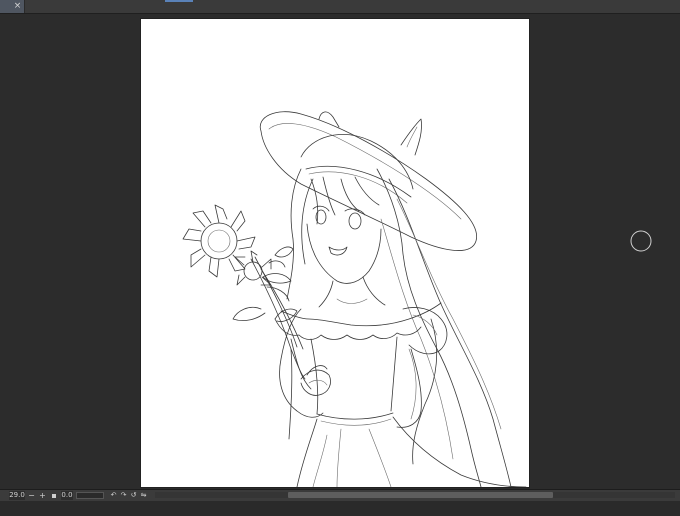 Image resolution: width=680 pixels, height=516 pixels. I want to click on document-tab: ×, so click(12, 6).